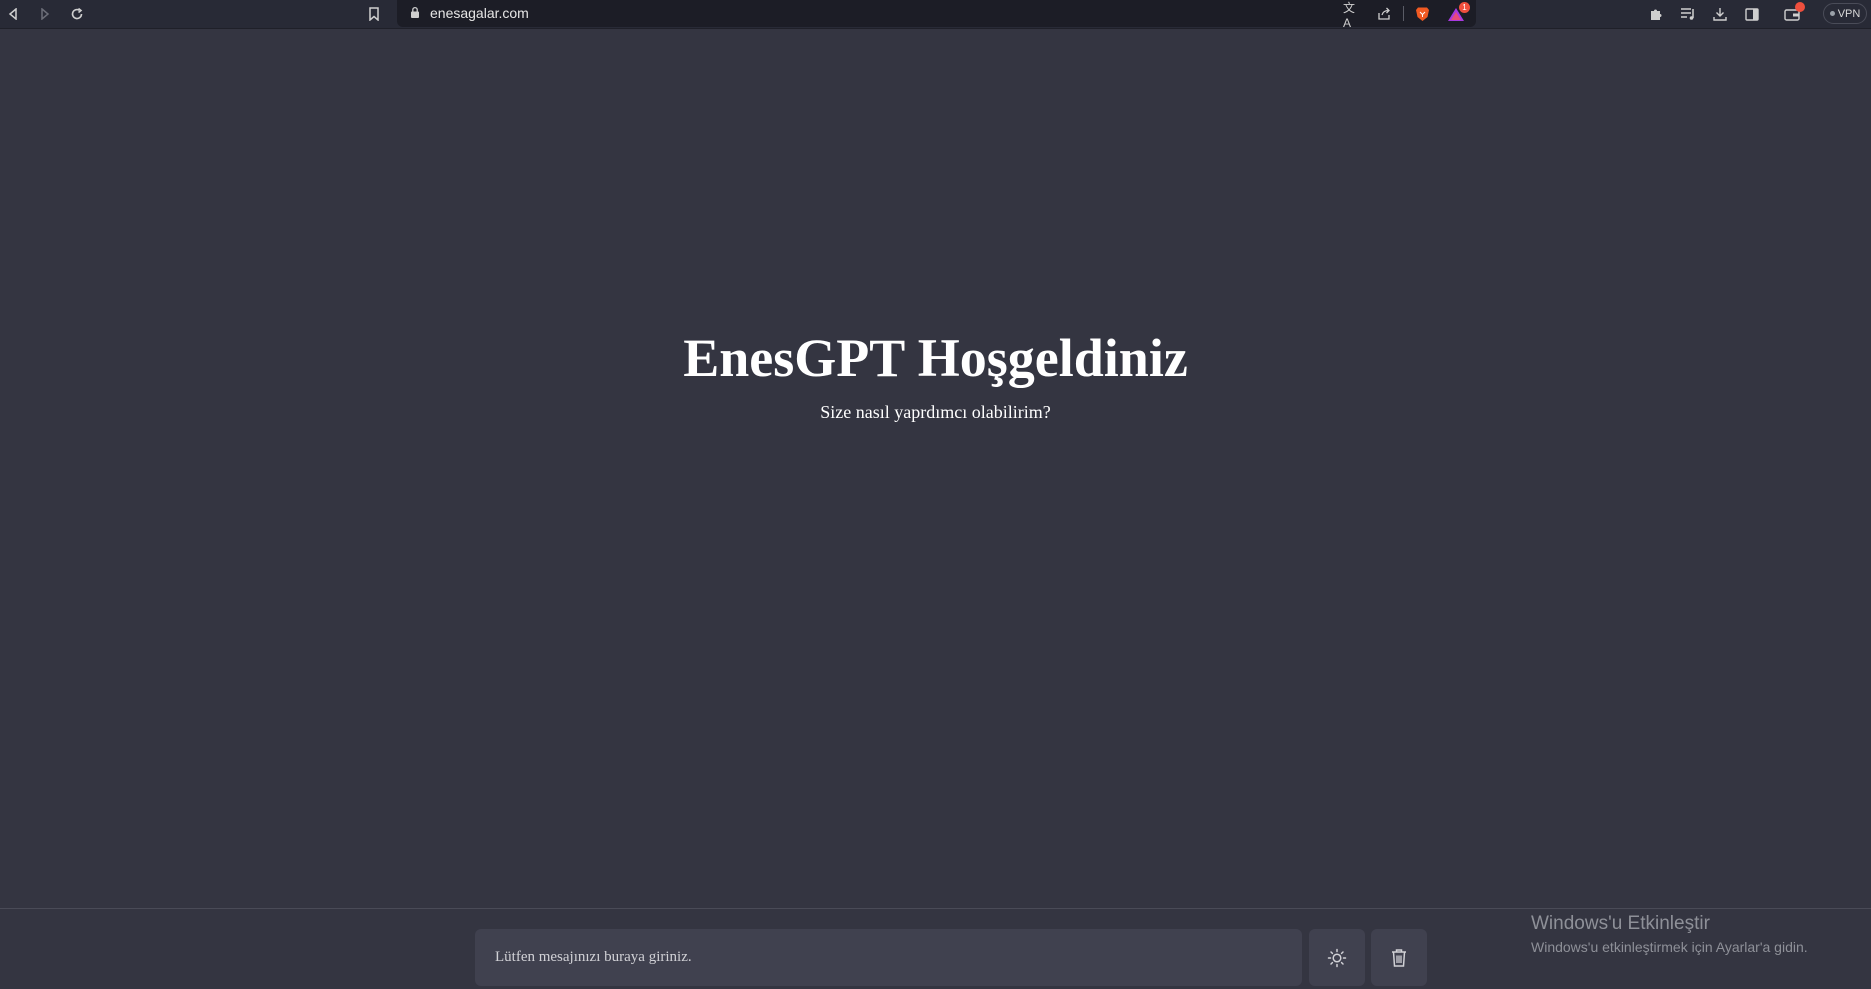  I want to click on brave-lion-icon, so click(1422, 14).